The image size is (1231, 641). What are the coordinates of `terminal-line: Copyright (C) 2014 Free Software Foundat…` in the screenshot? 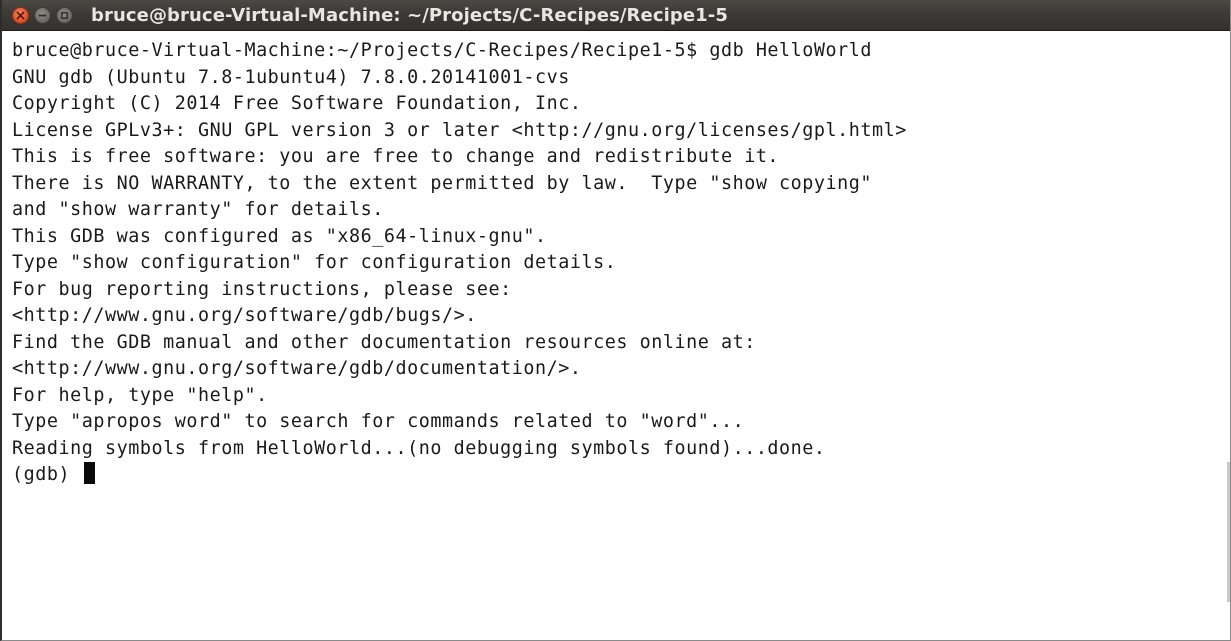 It's located at (297, 103).